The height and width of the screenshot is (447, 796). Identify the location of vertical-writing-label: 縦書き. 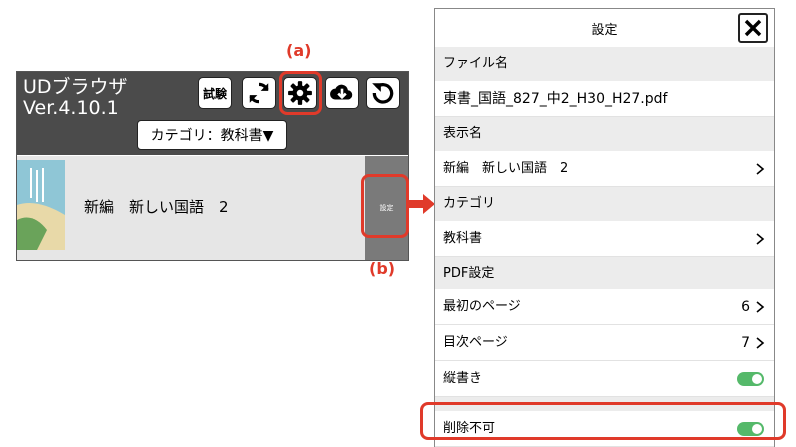
(463, 378).